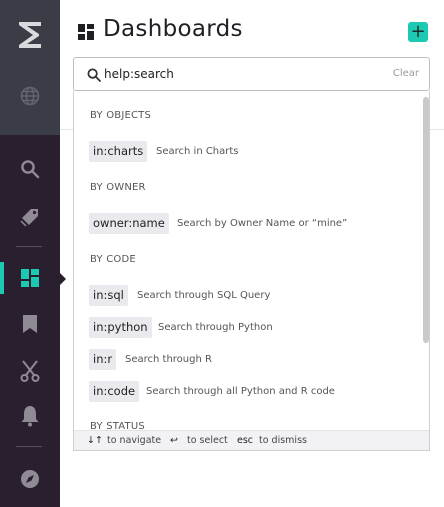  What do you see at coordinates (108, 295) in the screenshot?
I see `token-chip-in-sql: in:sql` at bounding box center [108, 295].